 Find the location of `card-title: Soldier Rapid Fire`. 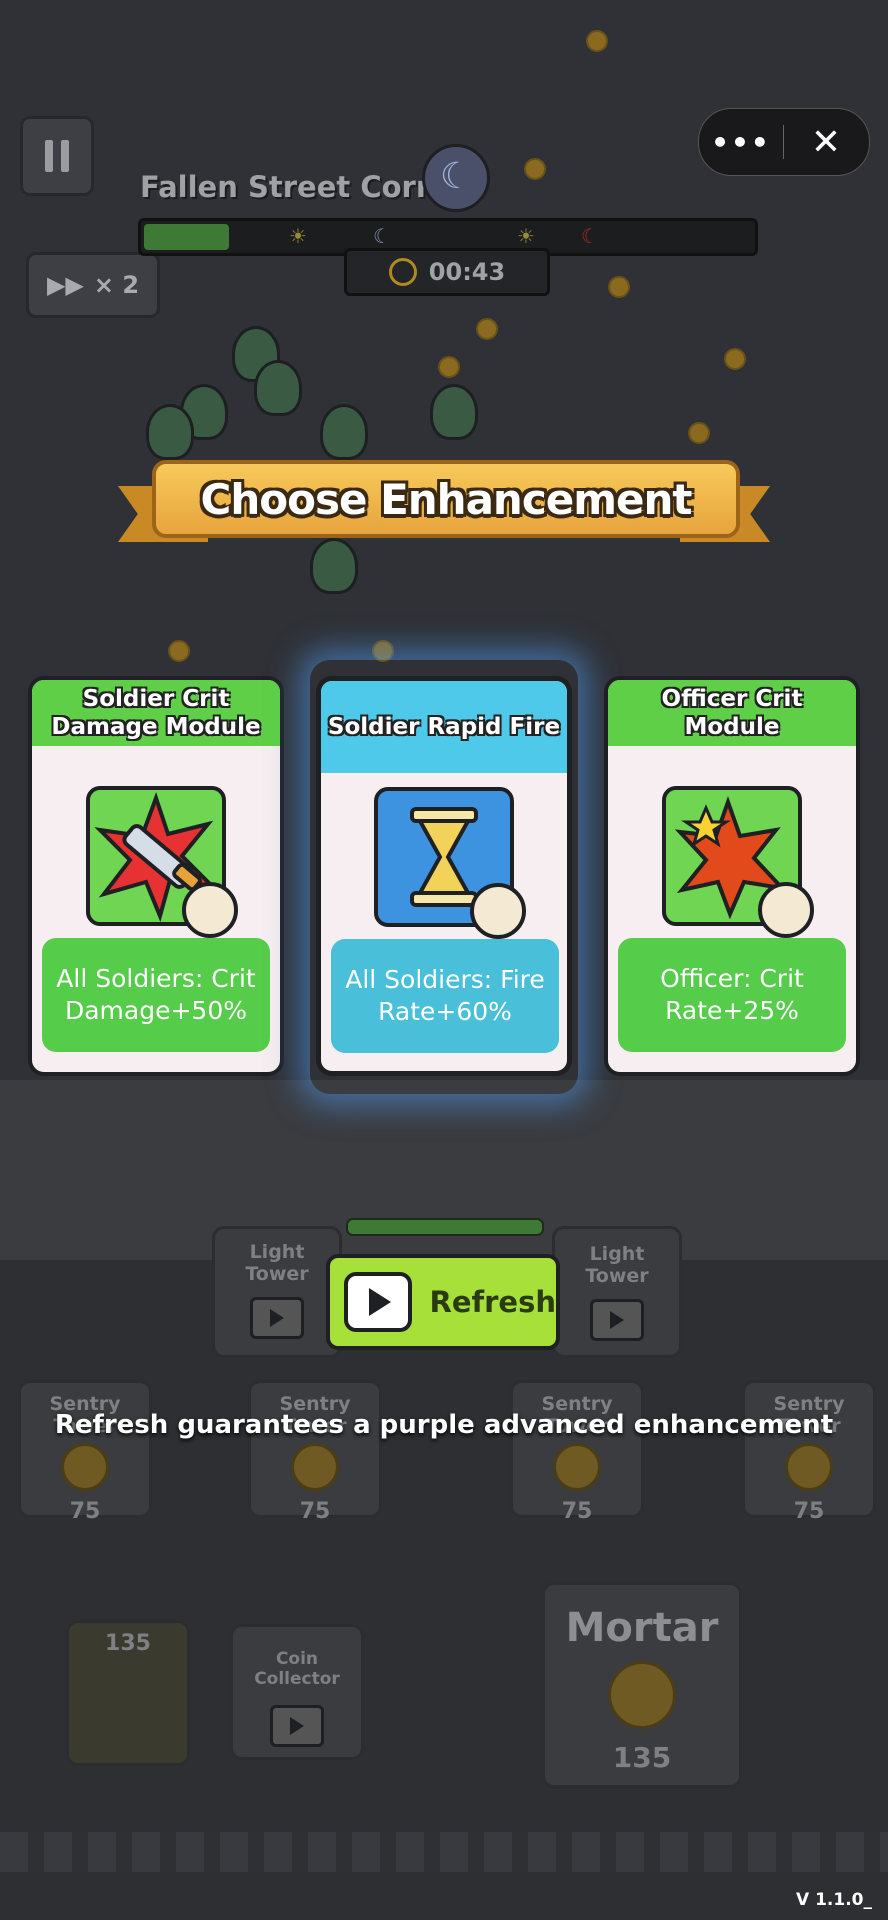

card-title: Soldier Rapid Fire is located at coordinates (444, 727).